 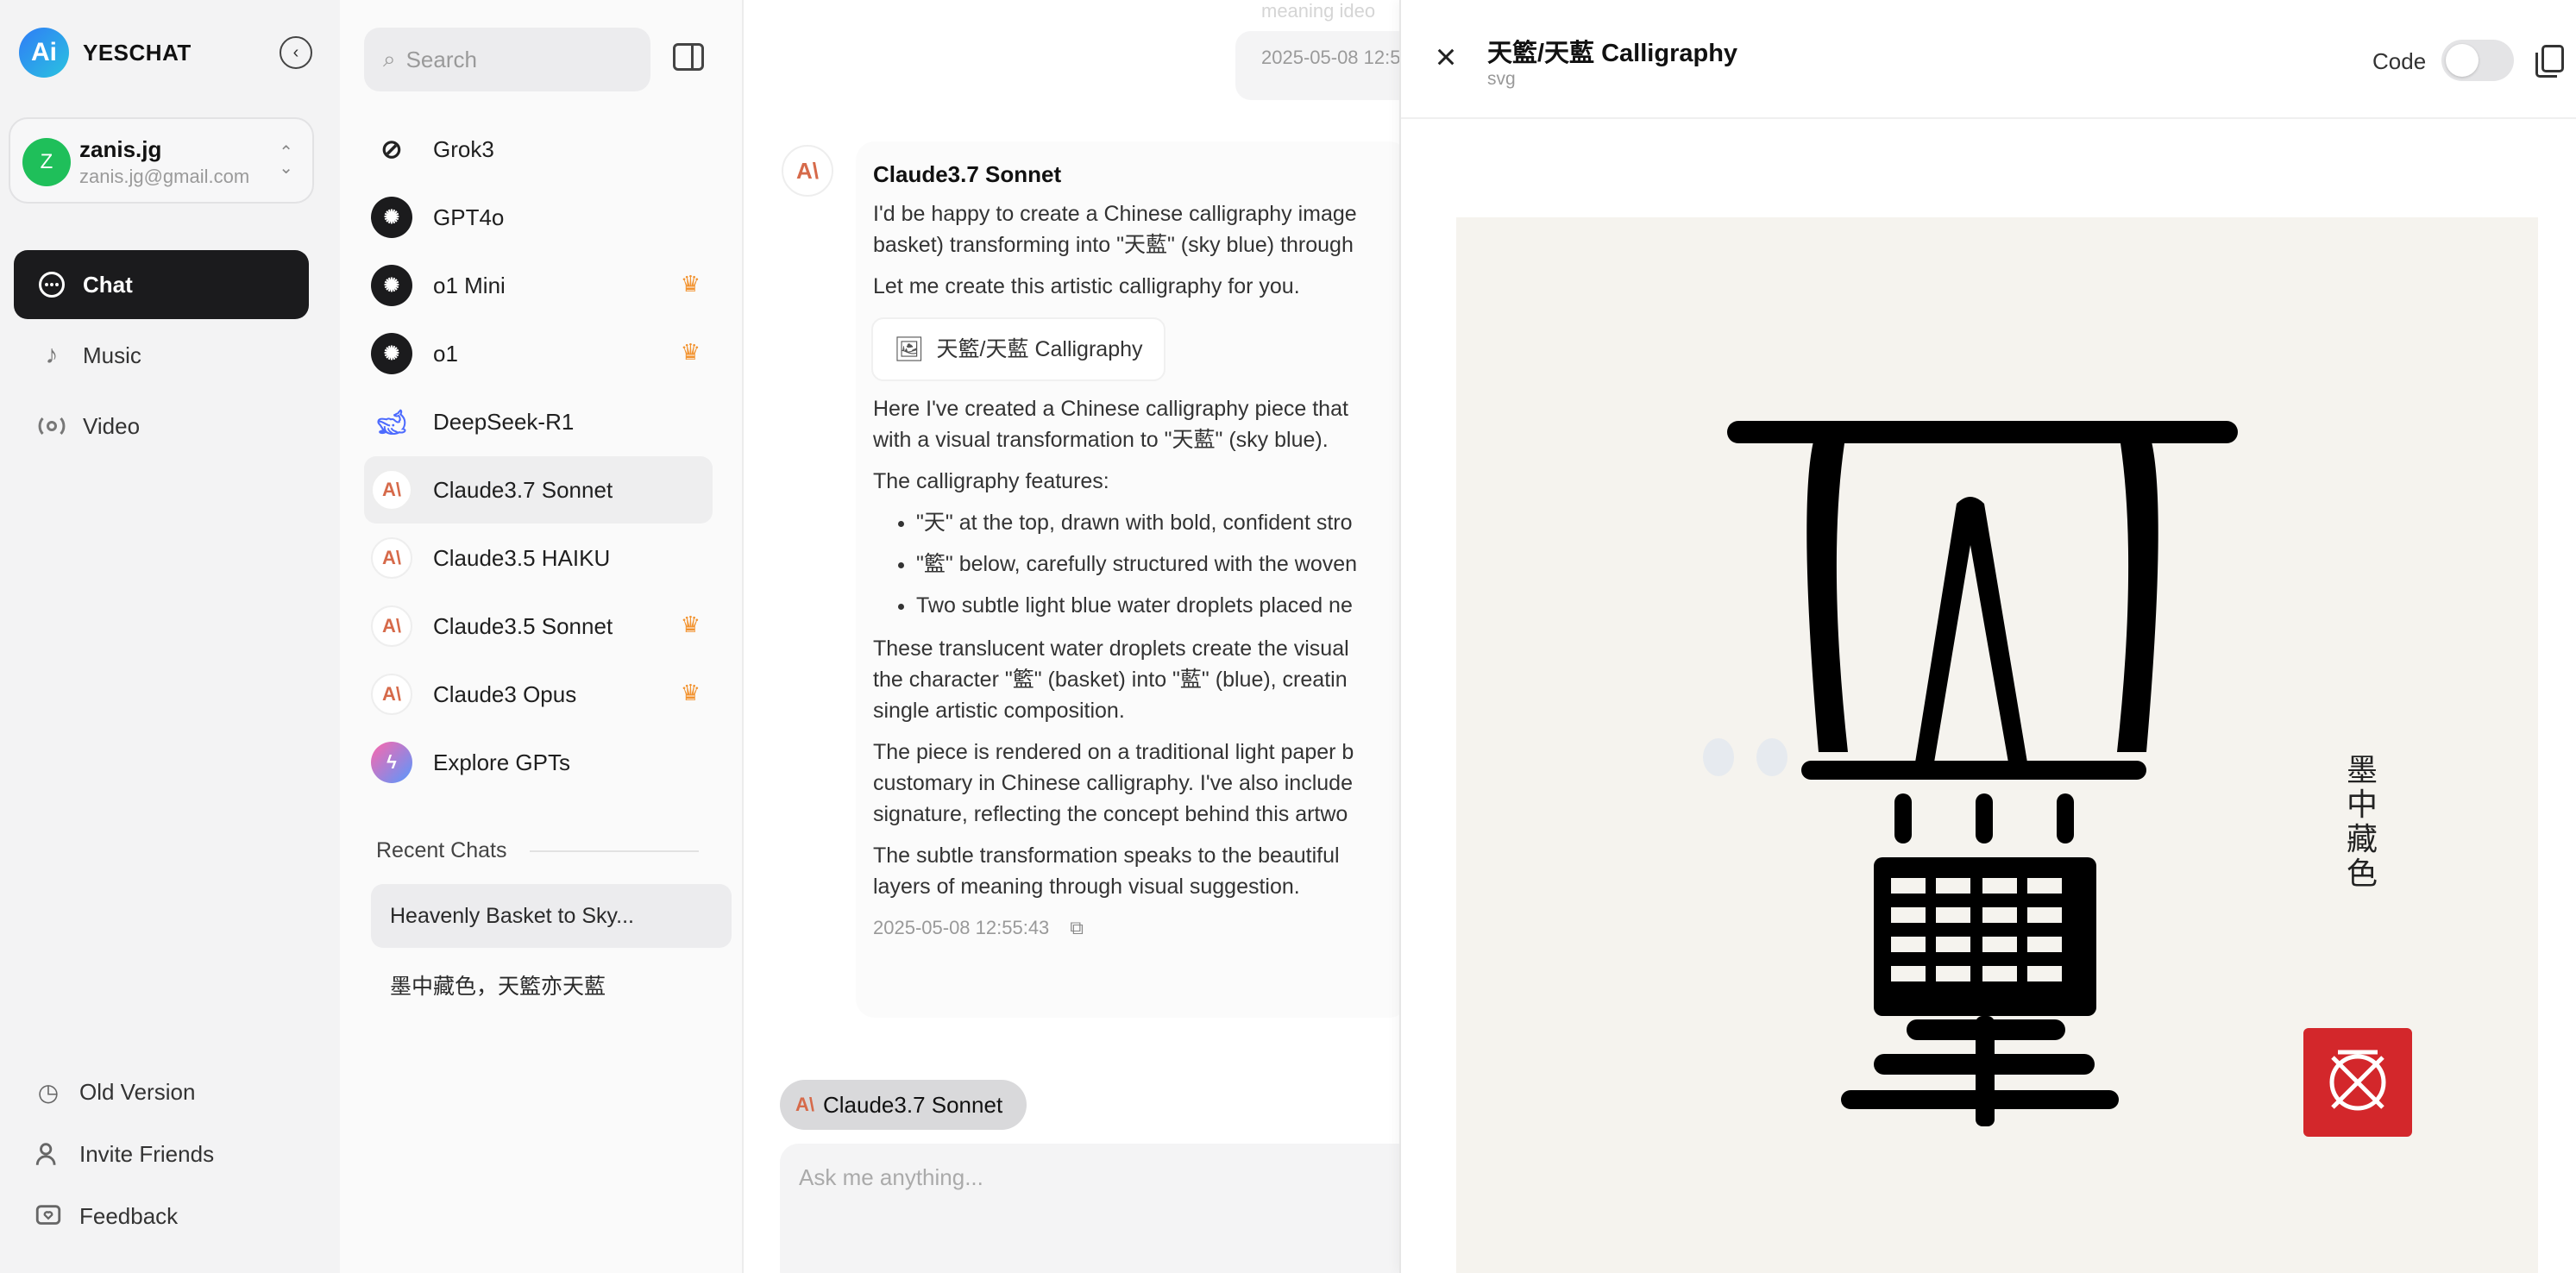 I want to click on message-timestamp: 2025-05-08 12:55:43, so click(x=961, y=928).